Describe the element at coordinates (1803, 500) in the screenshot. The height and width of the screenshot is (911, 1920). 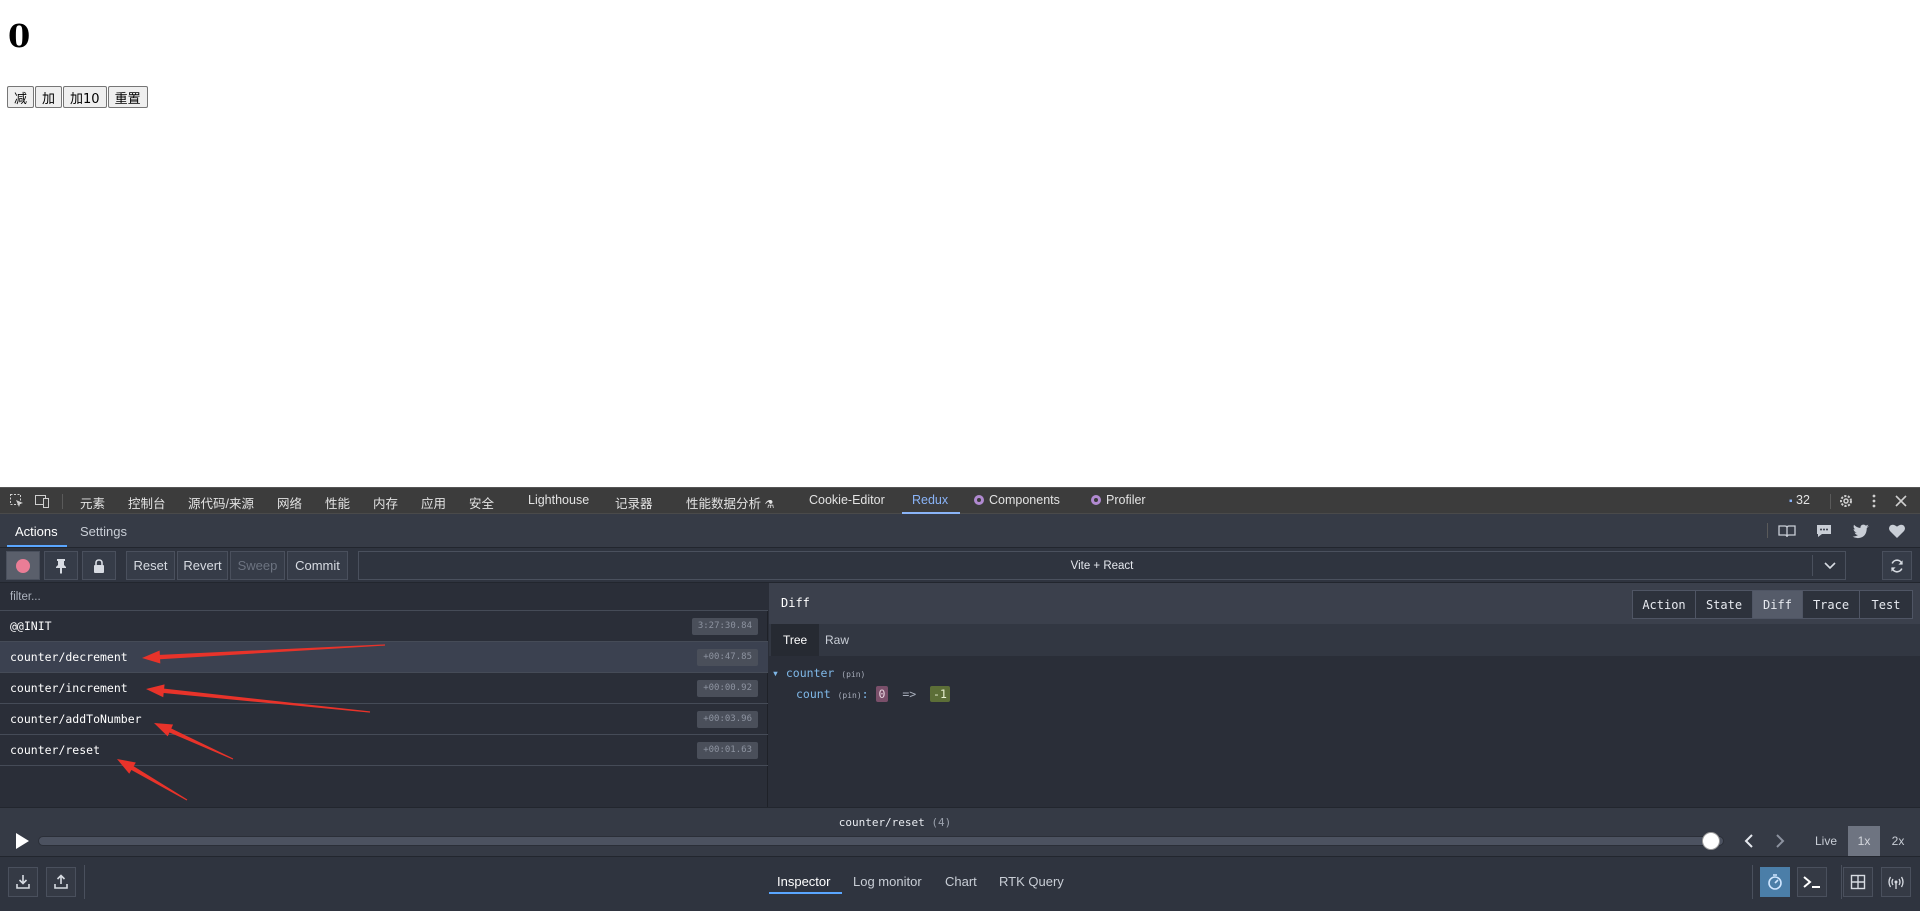
I see `issues-count: 32` at that location.